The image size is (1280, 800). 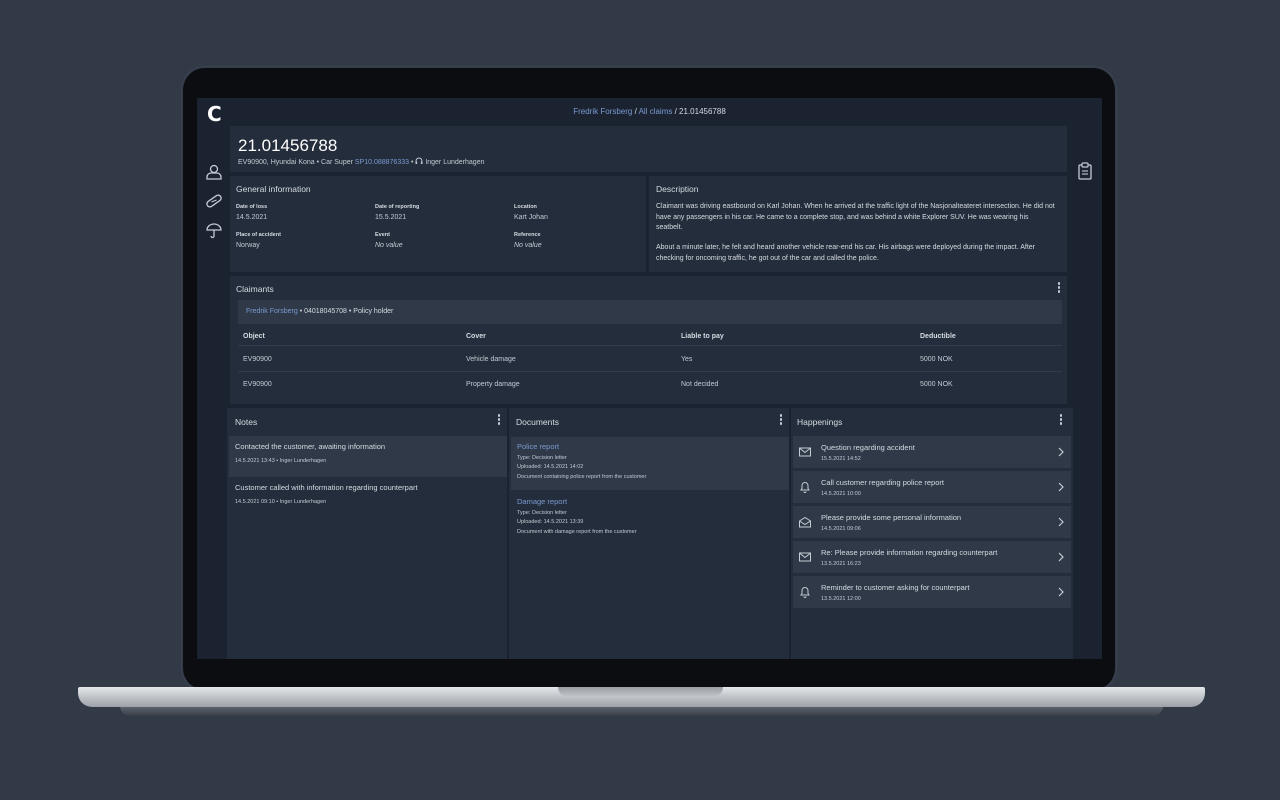 What do you see at coordinates (702, 111) in the screenshot?
I see `breadcrumb-current: 21.01456788` at bounding box center [702, 111].